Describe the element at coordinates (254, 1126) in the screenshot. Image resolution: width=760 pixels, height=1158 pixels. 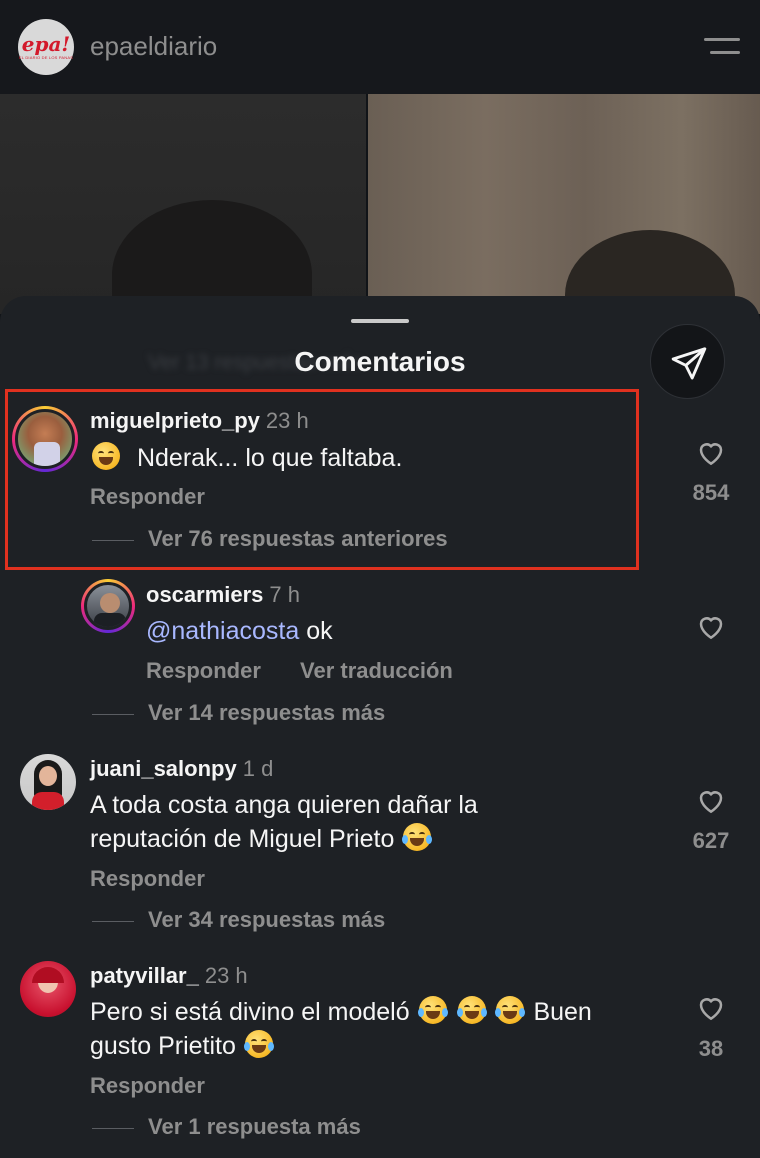
I see `view-replies-label: Ver 1 respuesta más` at that location.